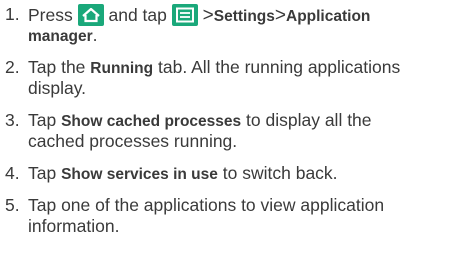 The height and width of the screenshot is (262, 473). I want to click on step-text: to display all the, so click(309, 120).